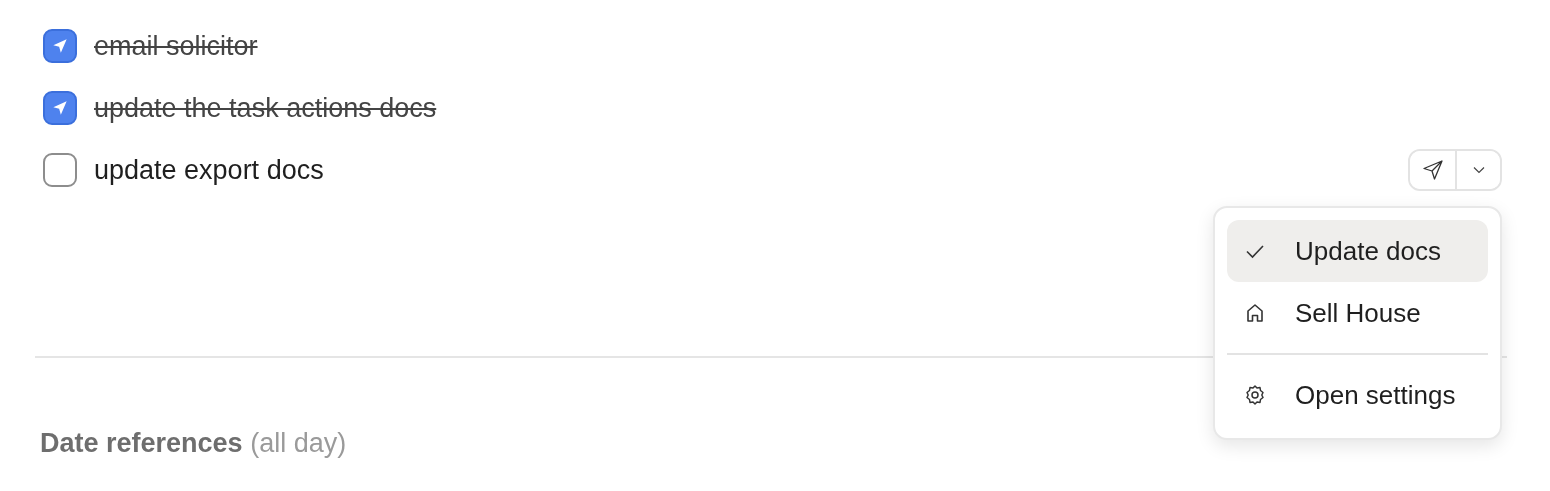 The width and height of the screenshot is (1550, 491). Describe the element at coordinates (209, 170) in the screenshot. I see `task-text: update export docs` at that location.